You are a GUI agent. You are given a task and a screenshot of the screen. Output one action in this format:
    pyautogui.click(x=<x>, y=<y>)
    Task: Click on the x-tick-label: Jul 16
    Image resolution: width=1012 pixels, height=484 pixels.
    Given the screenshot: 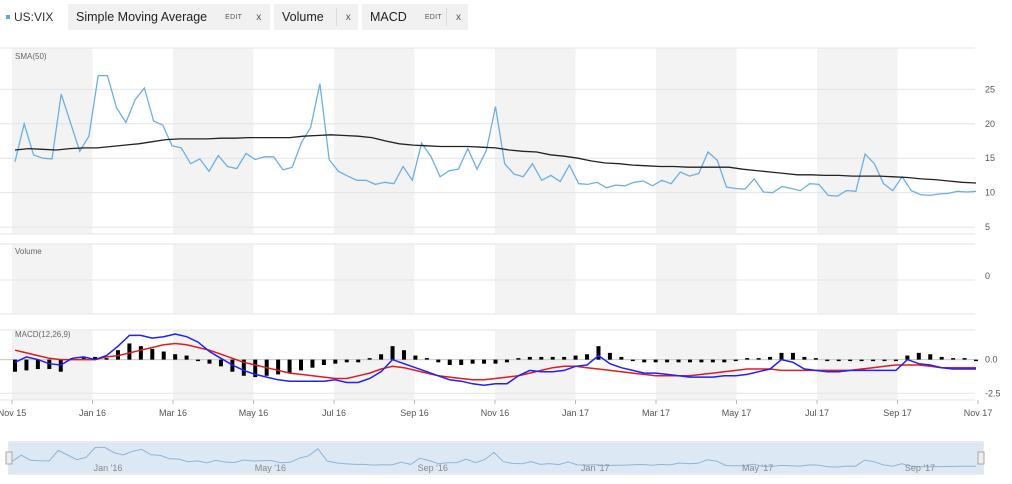 What is the action you would take?
    pyautogui.click(x=334, y=413)
    